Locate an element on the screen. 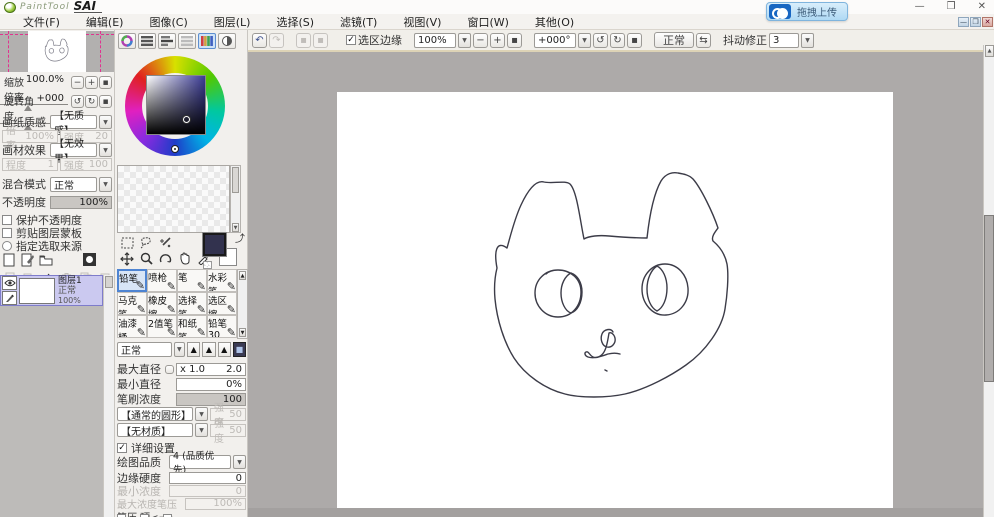 The image size is (994, 517). redo-button: ↷ is located at coordinates (276, 40).